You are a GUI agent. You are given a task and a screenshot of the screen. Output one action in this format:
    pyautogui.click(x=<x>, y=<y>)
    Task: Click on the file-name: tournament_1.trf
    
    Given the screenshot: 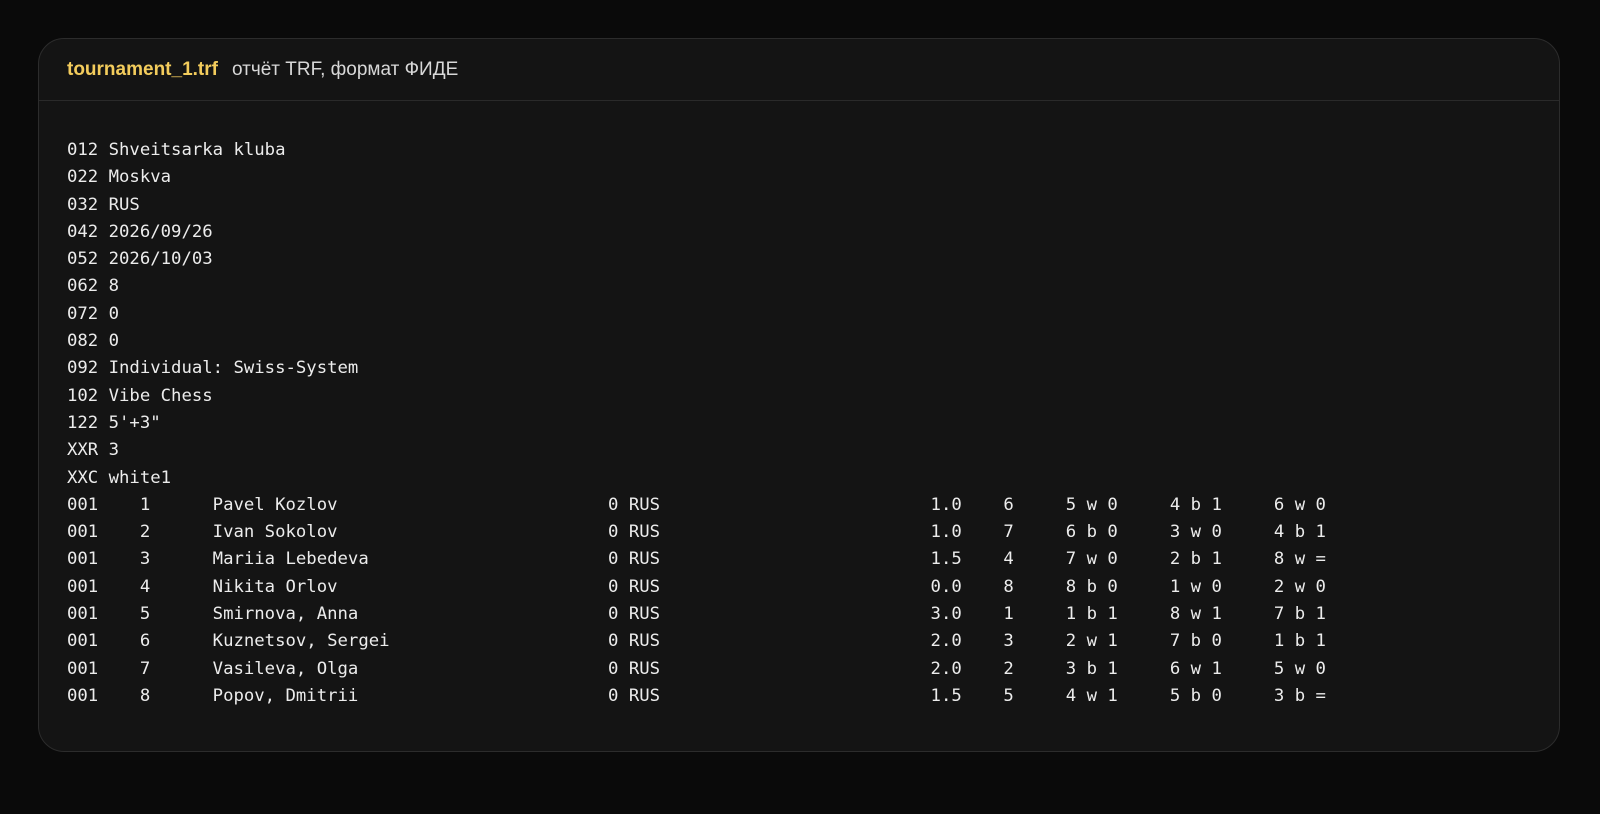 What is the action you would take?
    pyautogui.click(x=142, y=69)
    